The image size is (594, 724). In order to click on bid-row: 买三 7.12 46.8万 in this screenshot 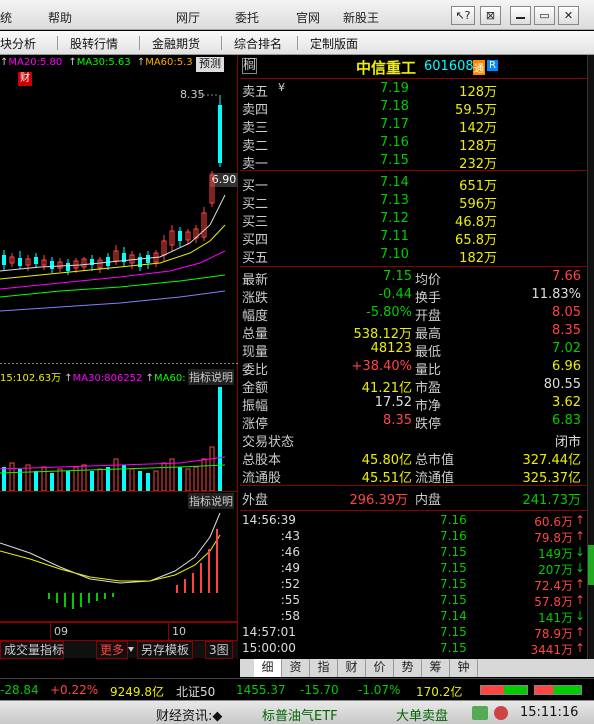, I will do `click(413, 220)`.